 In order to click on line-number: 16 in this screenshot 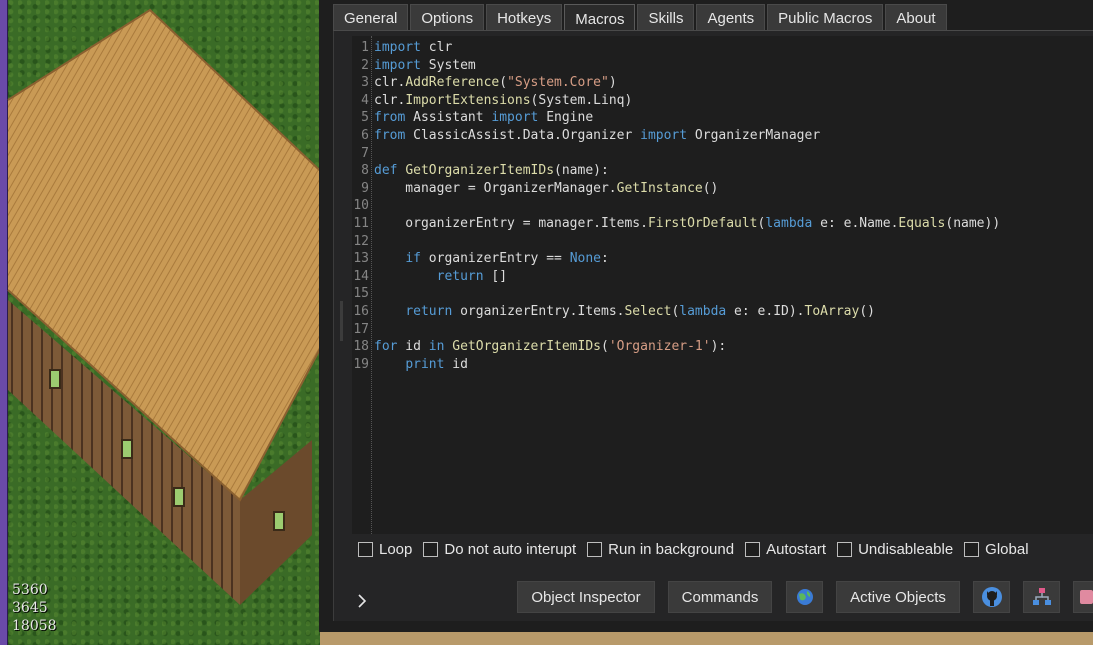, I will do `click(361, 311)`.